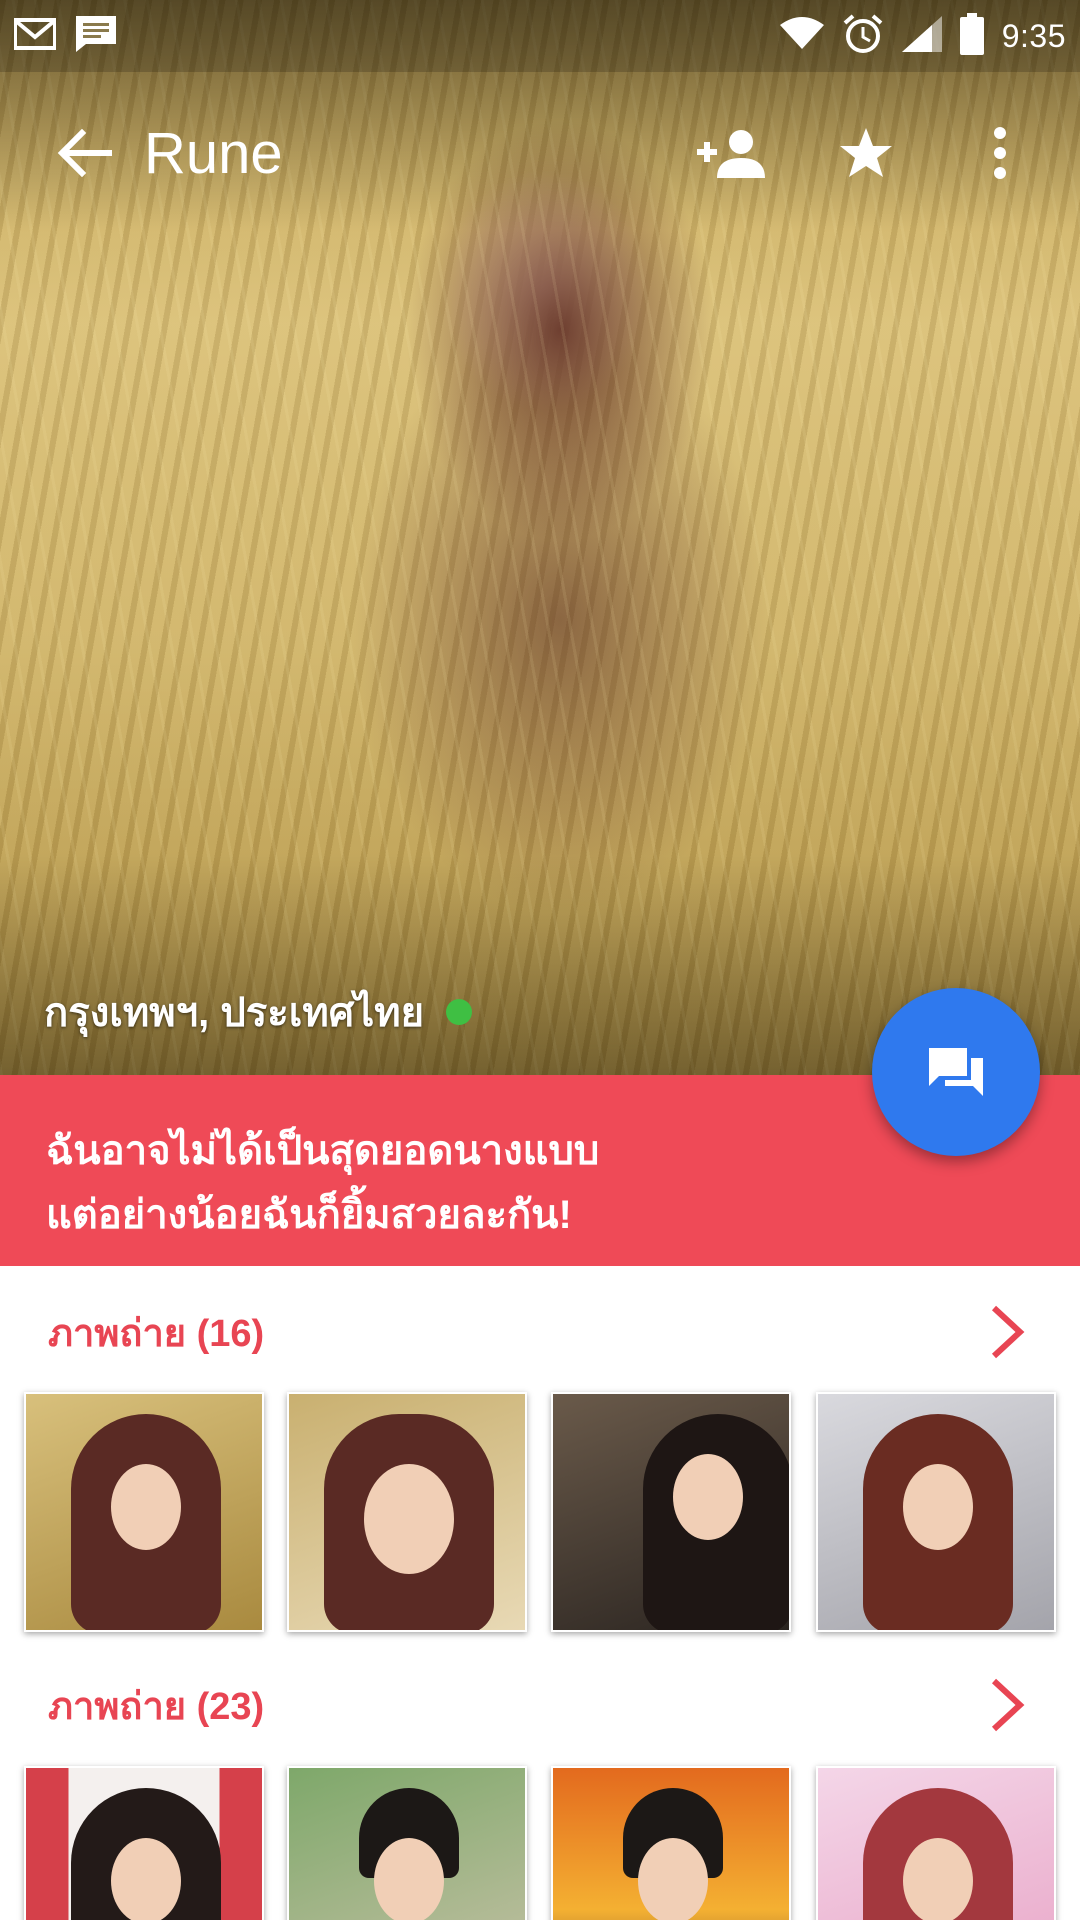 Image resolution: width=1080 pixels, height=1920 pixels. Describe the element at coordinates (1033, 35) in the screenshot. I see `status-time: 9:35` at that location.